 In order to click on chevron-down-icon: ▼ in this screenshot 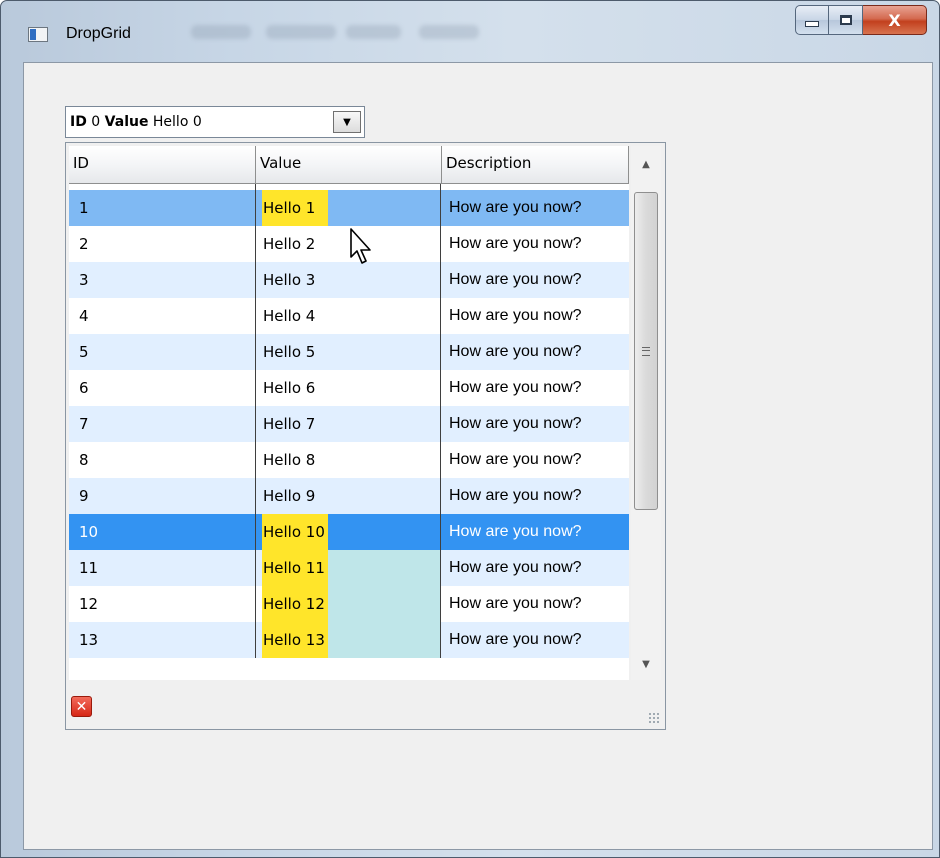, I will do `click(347, 122)`.